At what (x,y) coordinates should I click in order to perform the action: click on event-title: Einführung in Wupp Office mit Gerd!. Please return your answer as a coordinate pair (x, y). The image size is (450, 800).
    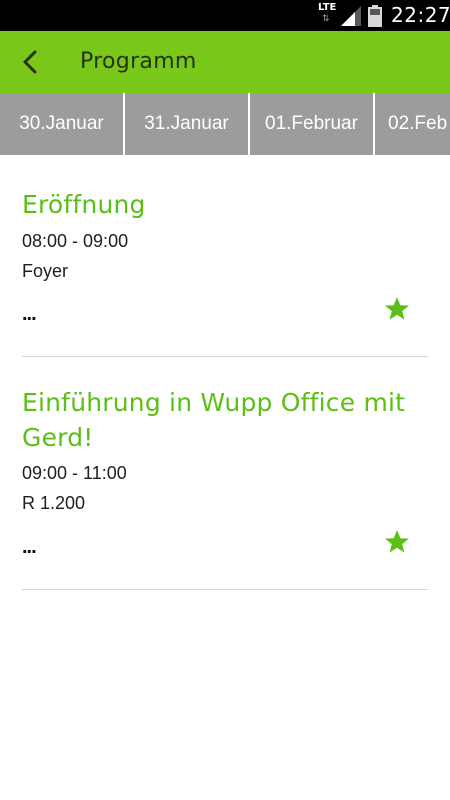
    Looking at the image, I should click on (214, 420).